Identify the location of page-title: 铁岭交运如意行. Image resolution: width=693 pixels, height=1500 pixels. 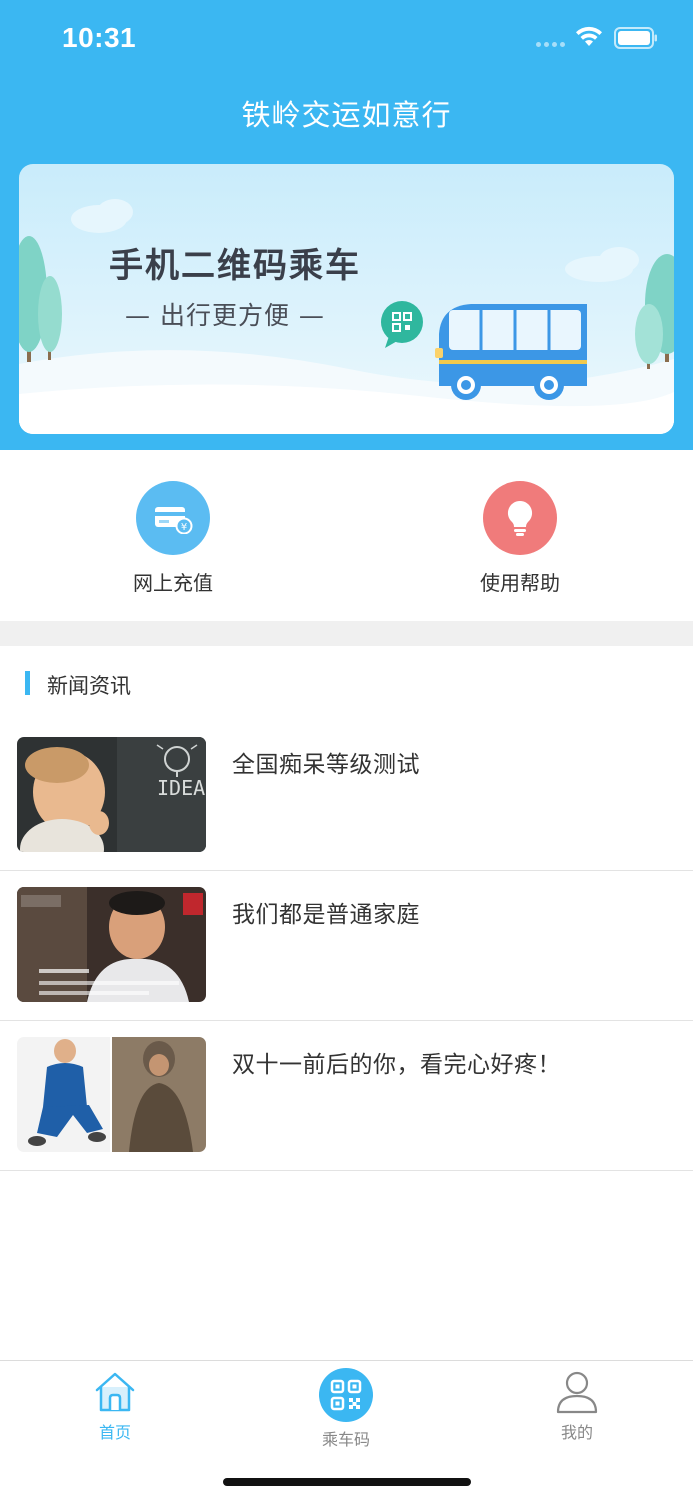
(346, 115).